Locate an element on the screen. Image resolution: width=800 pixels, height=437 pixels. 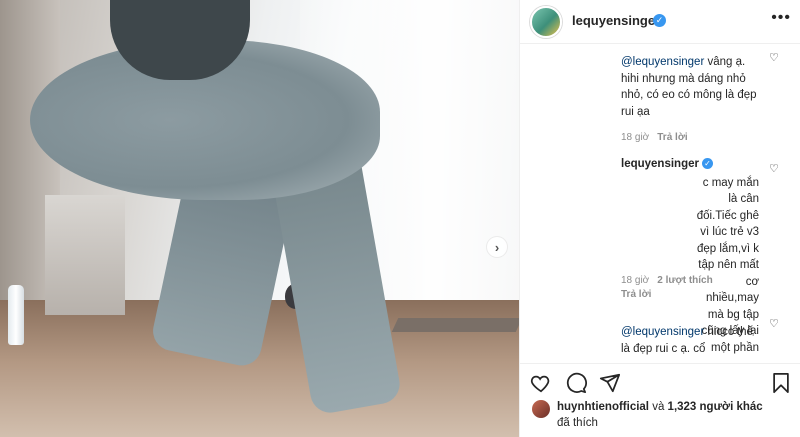
comment-meta: 18 giờ Trả lời is located at coordinates (654, 137).